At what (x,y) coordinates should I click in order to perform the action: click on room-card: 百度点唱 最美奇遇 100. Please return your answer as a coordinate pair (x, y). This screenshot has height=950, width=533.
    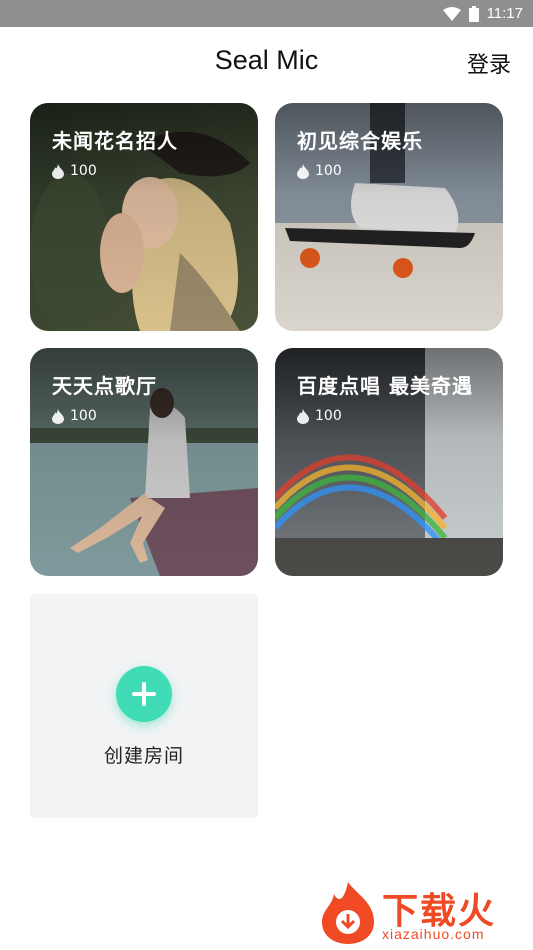
    Looking at the image, I should click on (389, 462).